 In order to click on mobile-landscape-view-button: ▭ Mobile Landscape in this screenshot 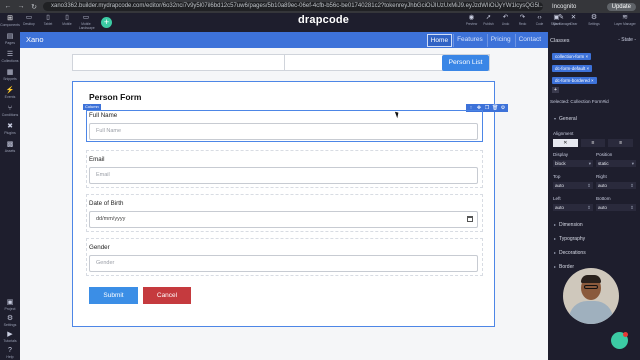, I will do `click(87, 22)`.